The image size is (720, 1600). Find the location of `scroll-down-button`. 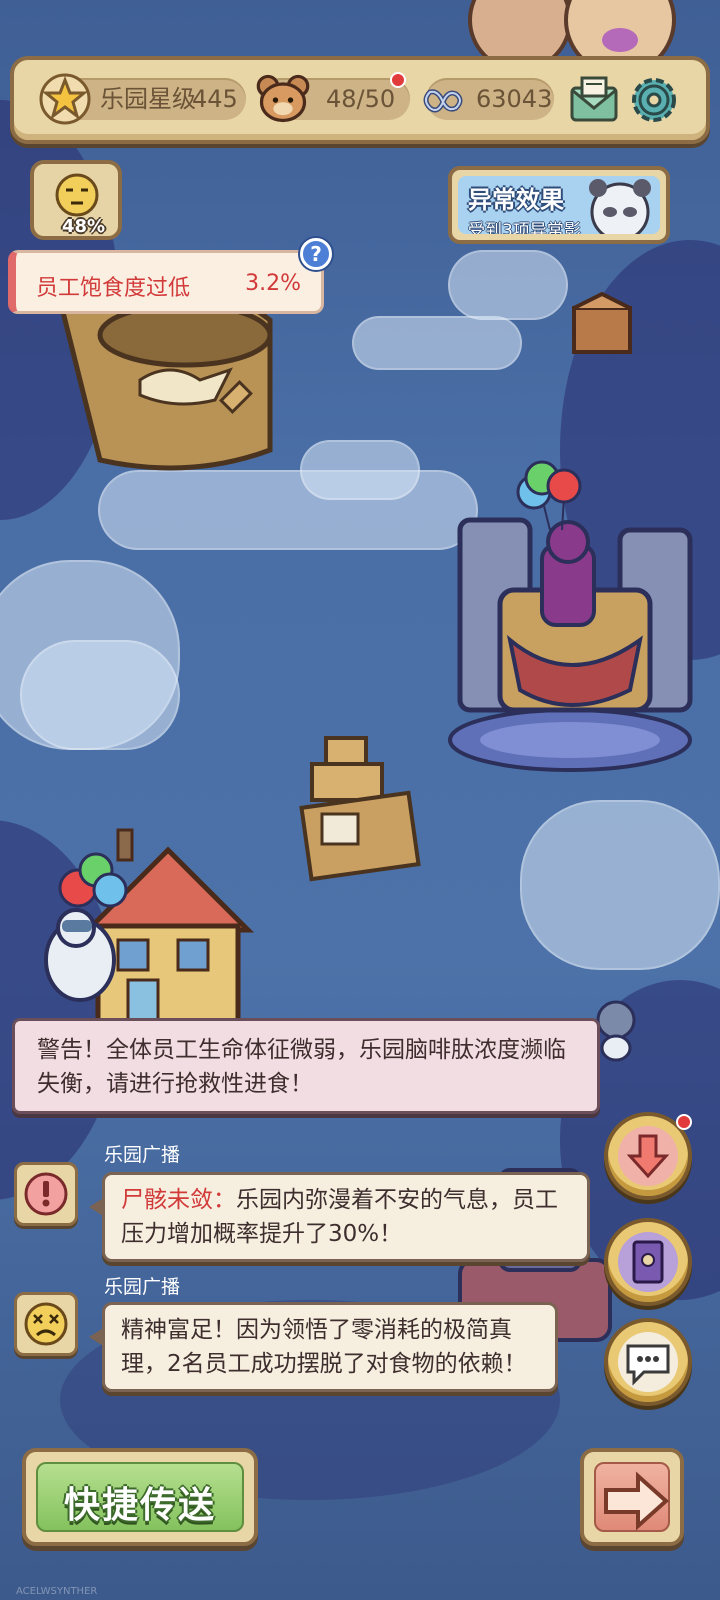

scroll-down-button is located at coordinates (648, 1156).